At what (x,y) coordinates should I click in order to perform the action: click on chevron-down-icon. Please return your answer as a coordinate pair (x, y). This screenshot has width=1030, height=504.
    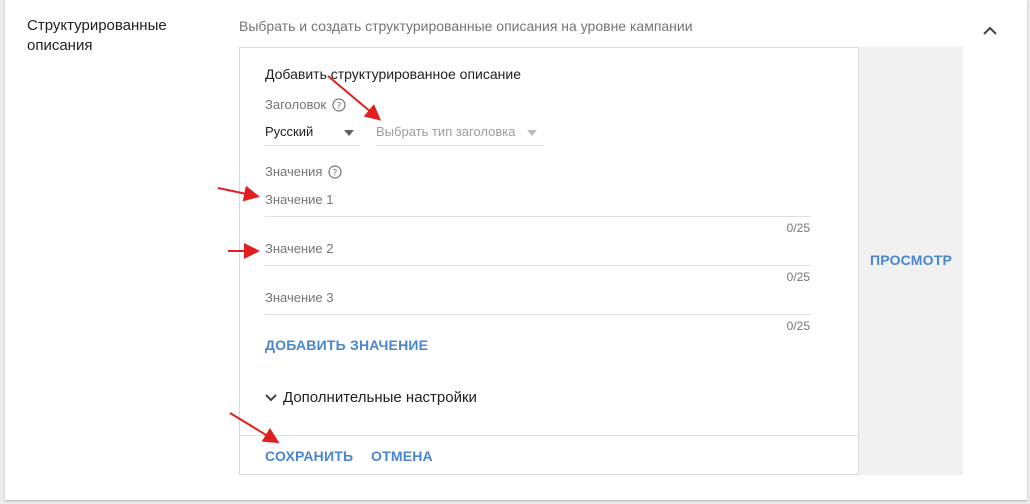
    Looking at the image, I should click on (271, 397).